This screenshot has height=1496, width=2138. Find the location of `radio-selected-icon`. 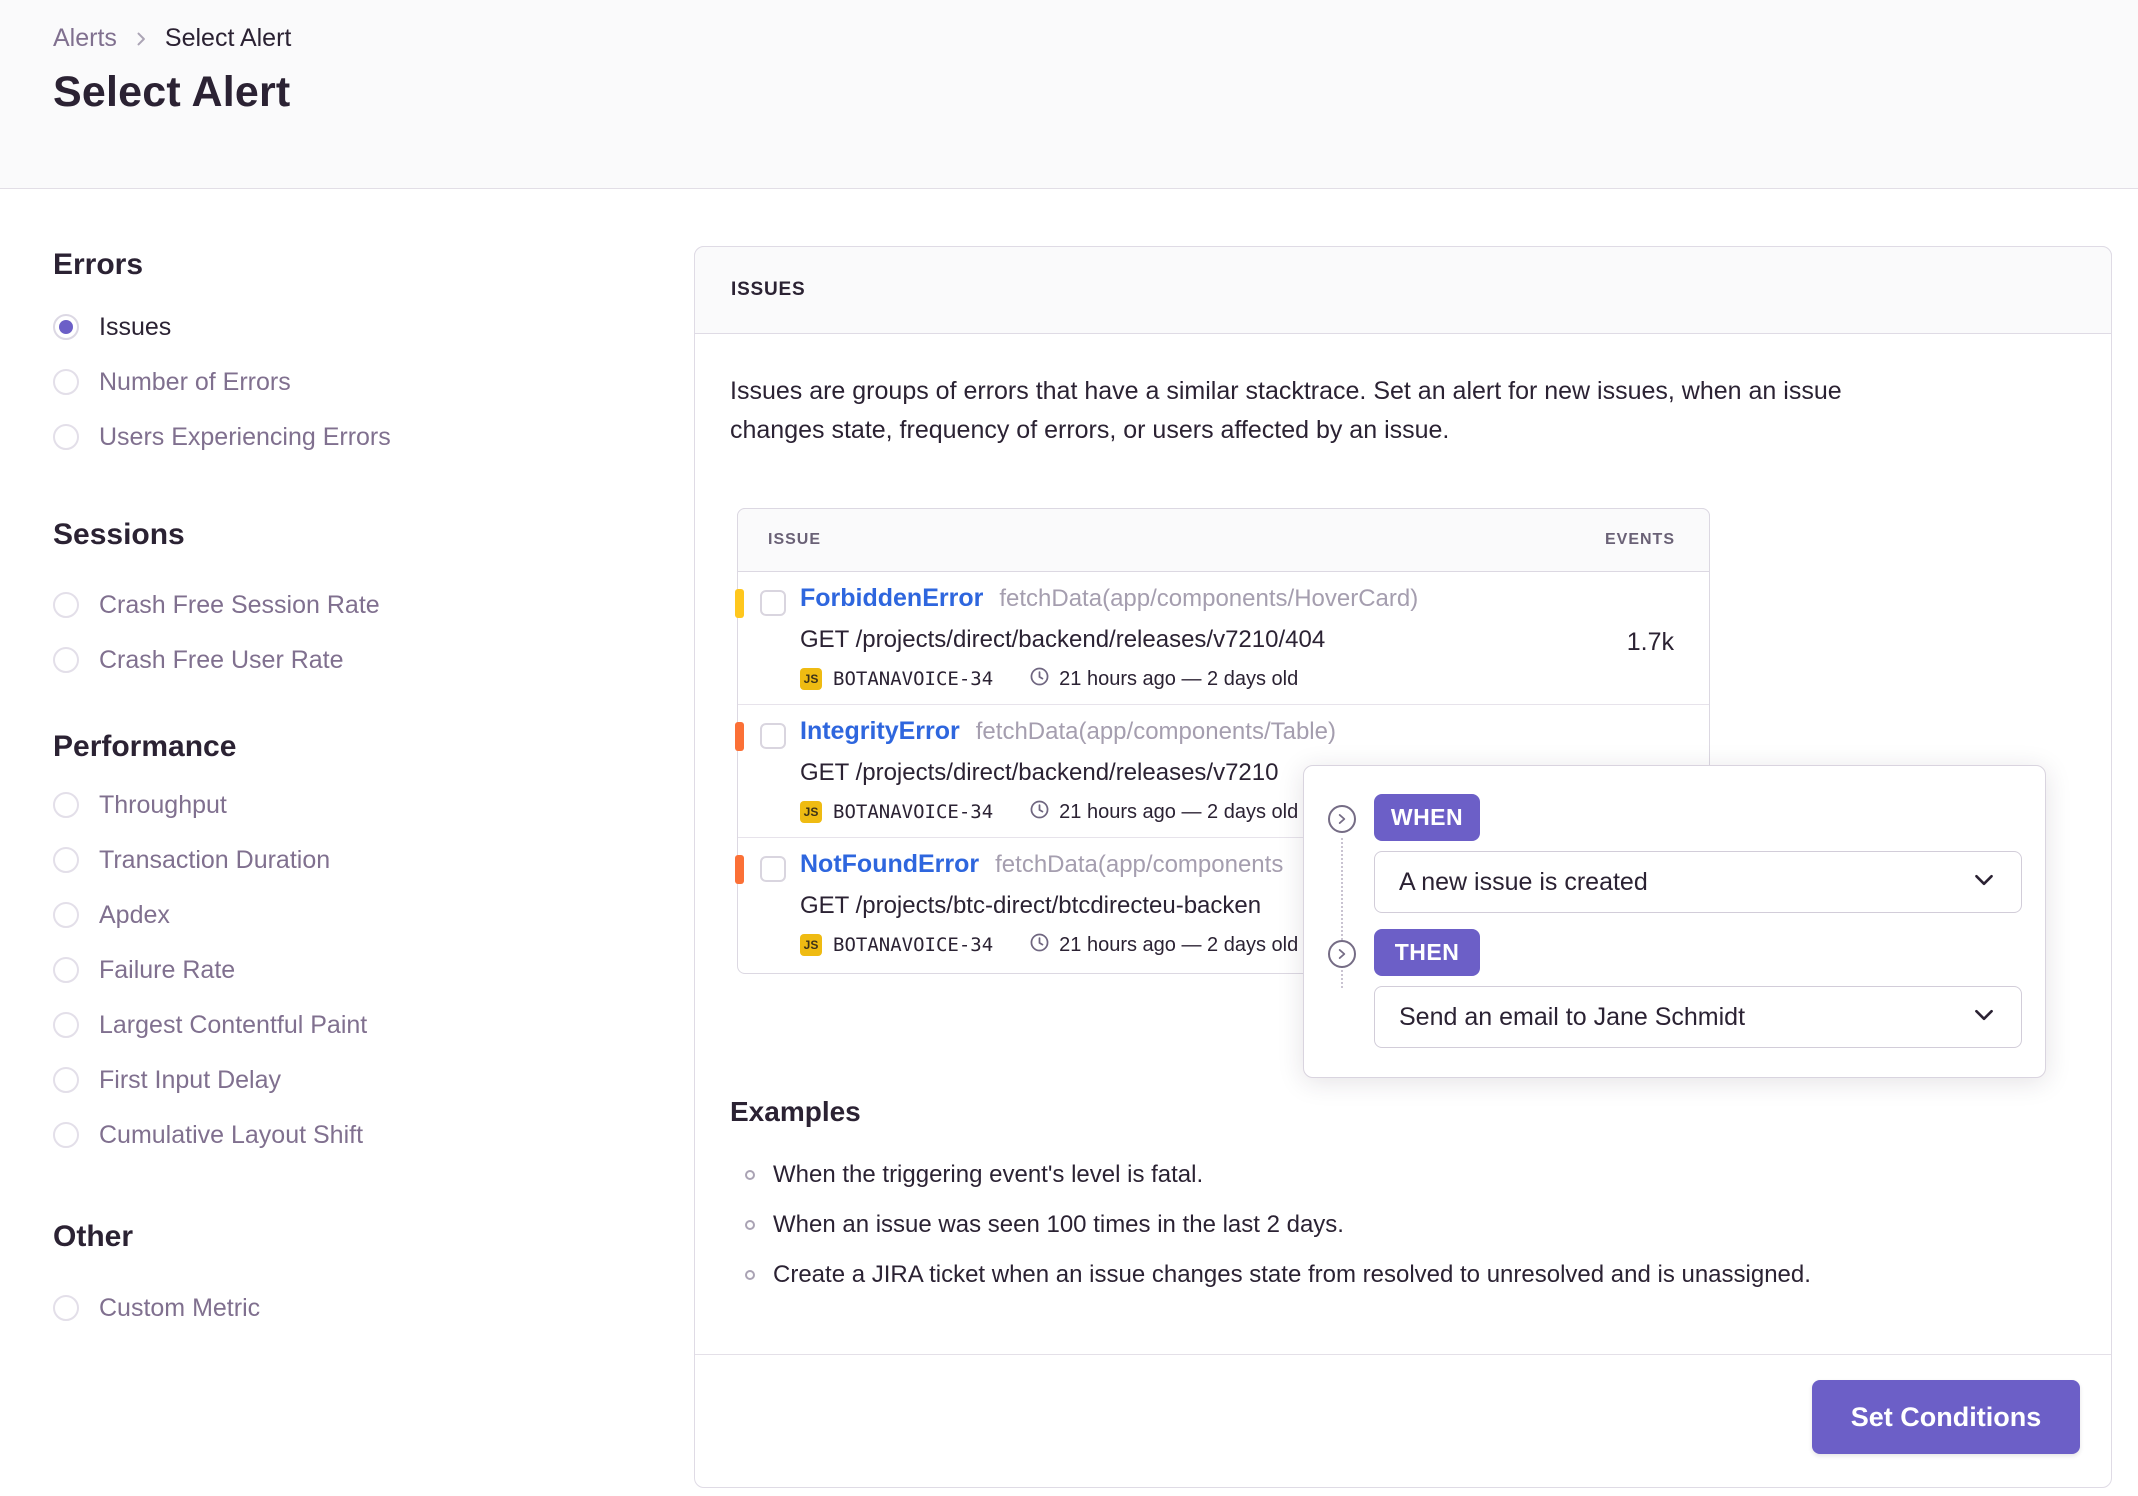

radio-selected-icon is located at coordinates (66, 327).